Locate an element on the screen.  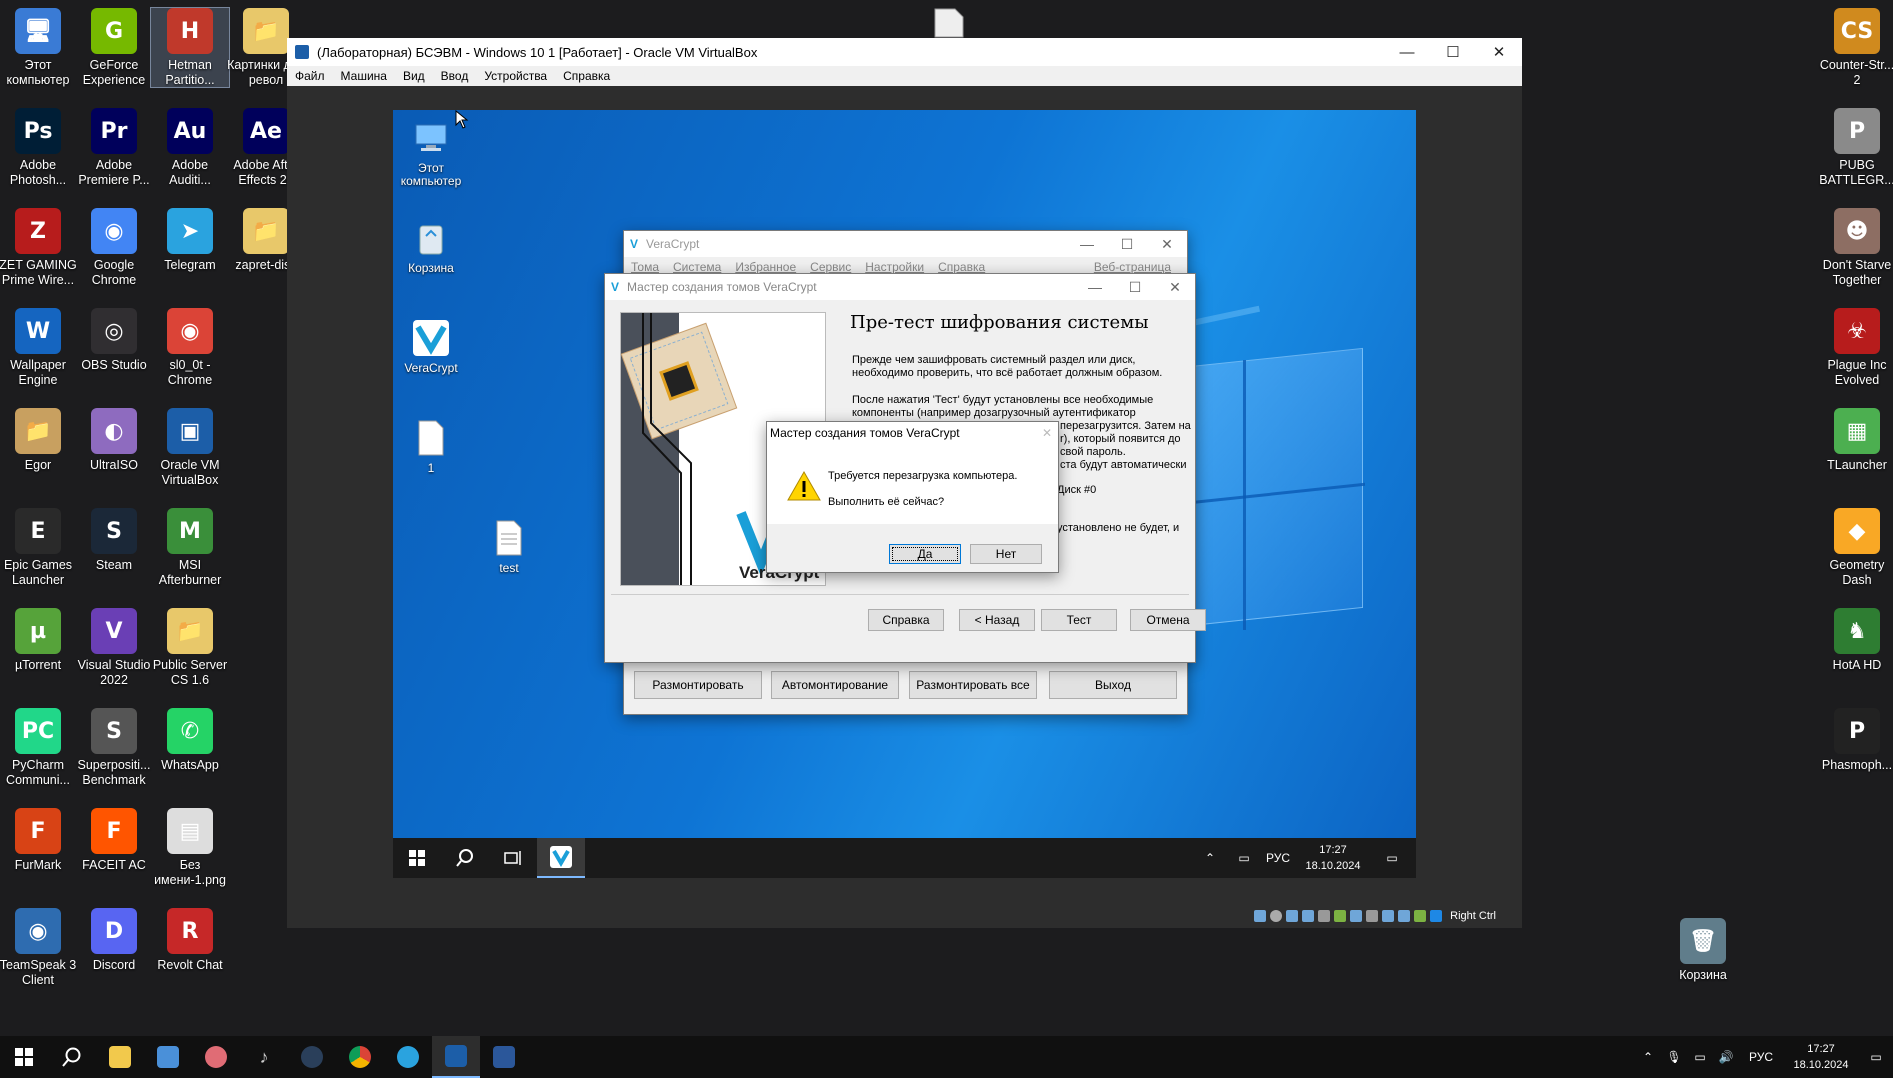
search-icon is located at coordinates (465, 858).